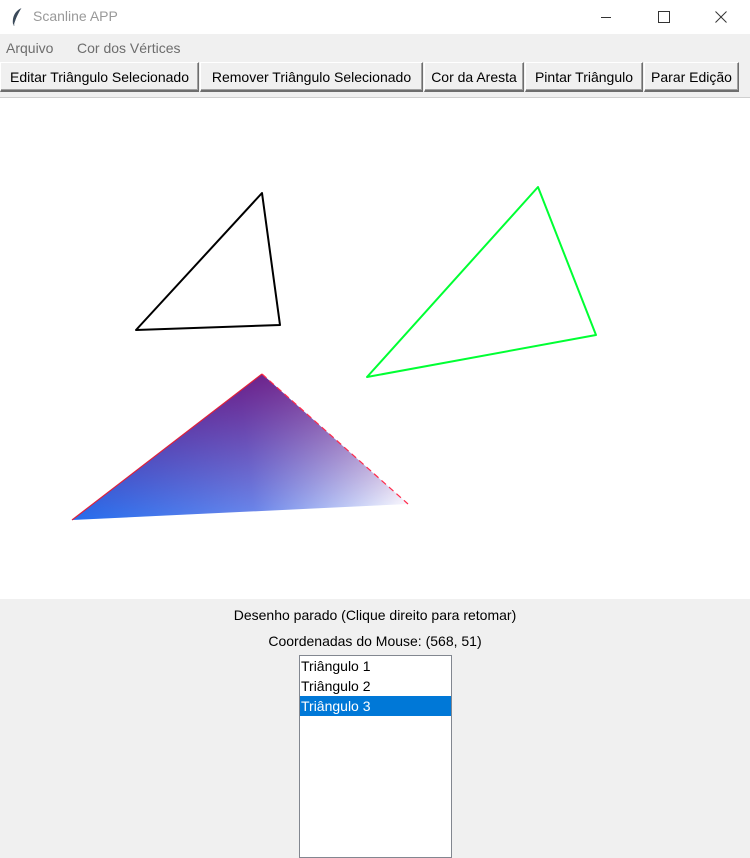  What do you see at coordinates (375, 666) in the screenshot?
I see `list-item-triangle-1: Triângulo 1` at bounding box center [375, 666].